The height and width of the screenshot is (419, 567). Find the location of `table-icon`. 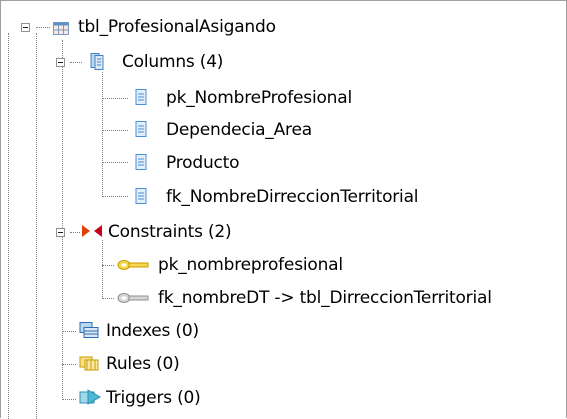

table-icon is located at coordinates (61, 28).